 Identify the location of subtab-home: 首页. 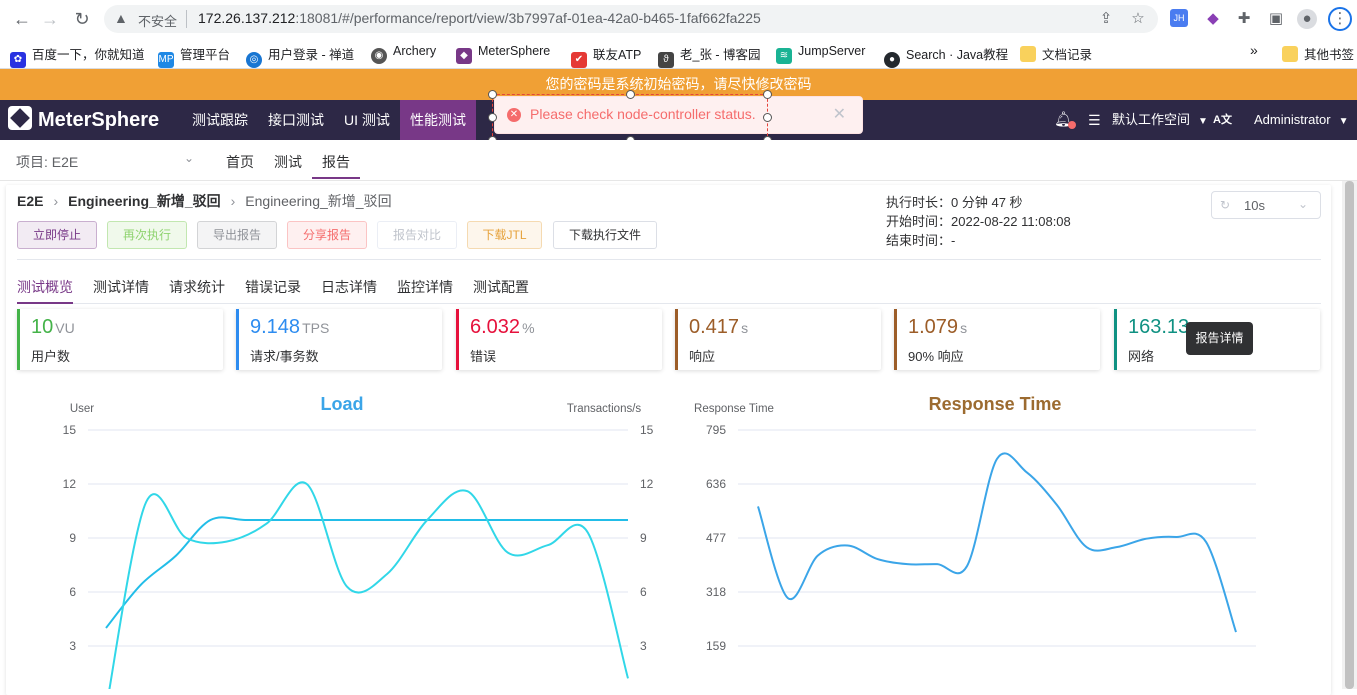
(240, 162).